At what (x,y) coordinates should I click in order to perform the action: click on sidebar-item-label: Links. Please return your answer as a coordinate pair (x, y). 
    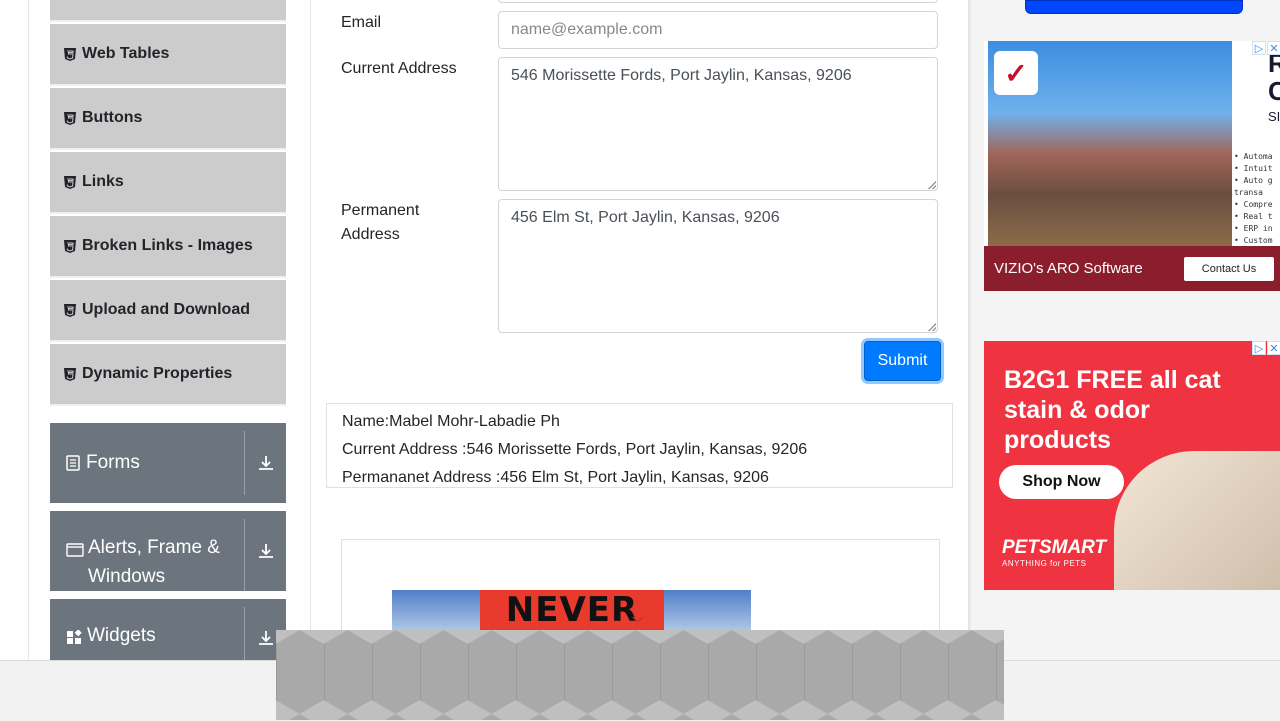
    Looking at the image, I should click on (103, 181).